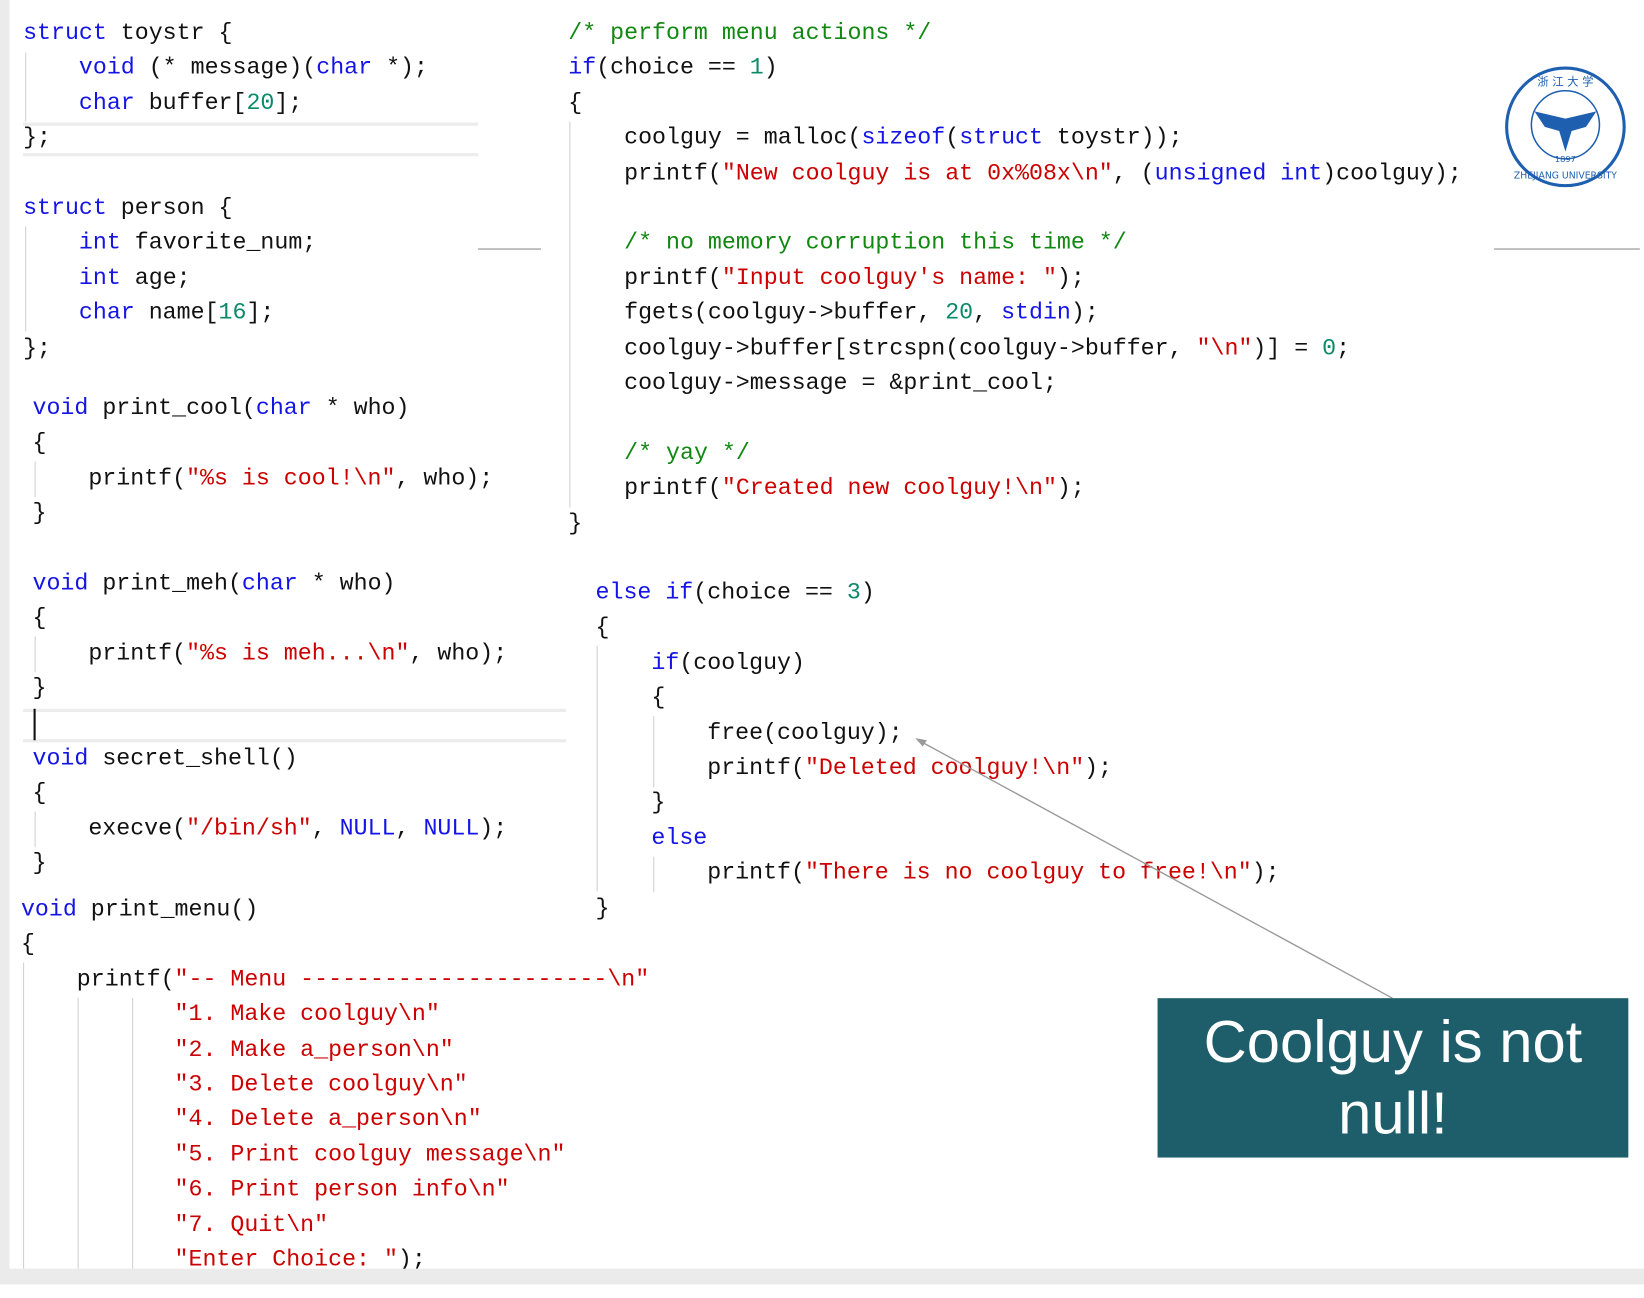  What do you see at coordinates (5, 635) in the screenshot?
I see `left-edge-strip` at bounding box center [5, 635].